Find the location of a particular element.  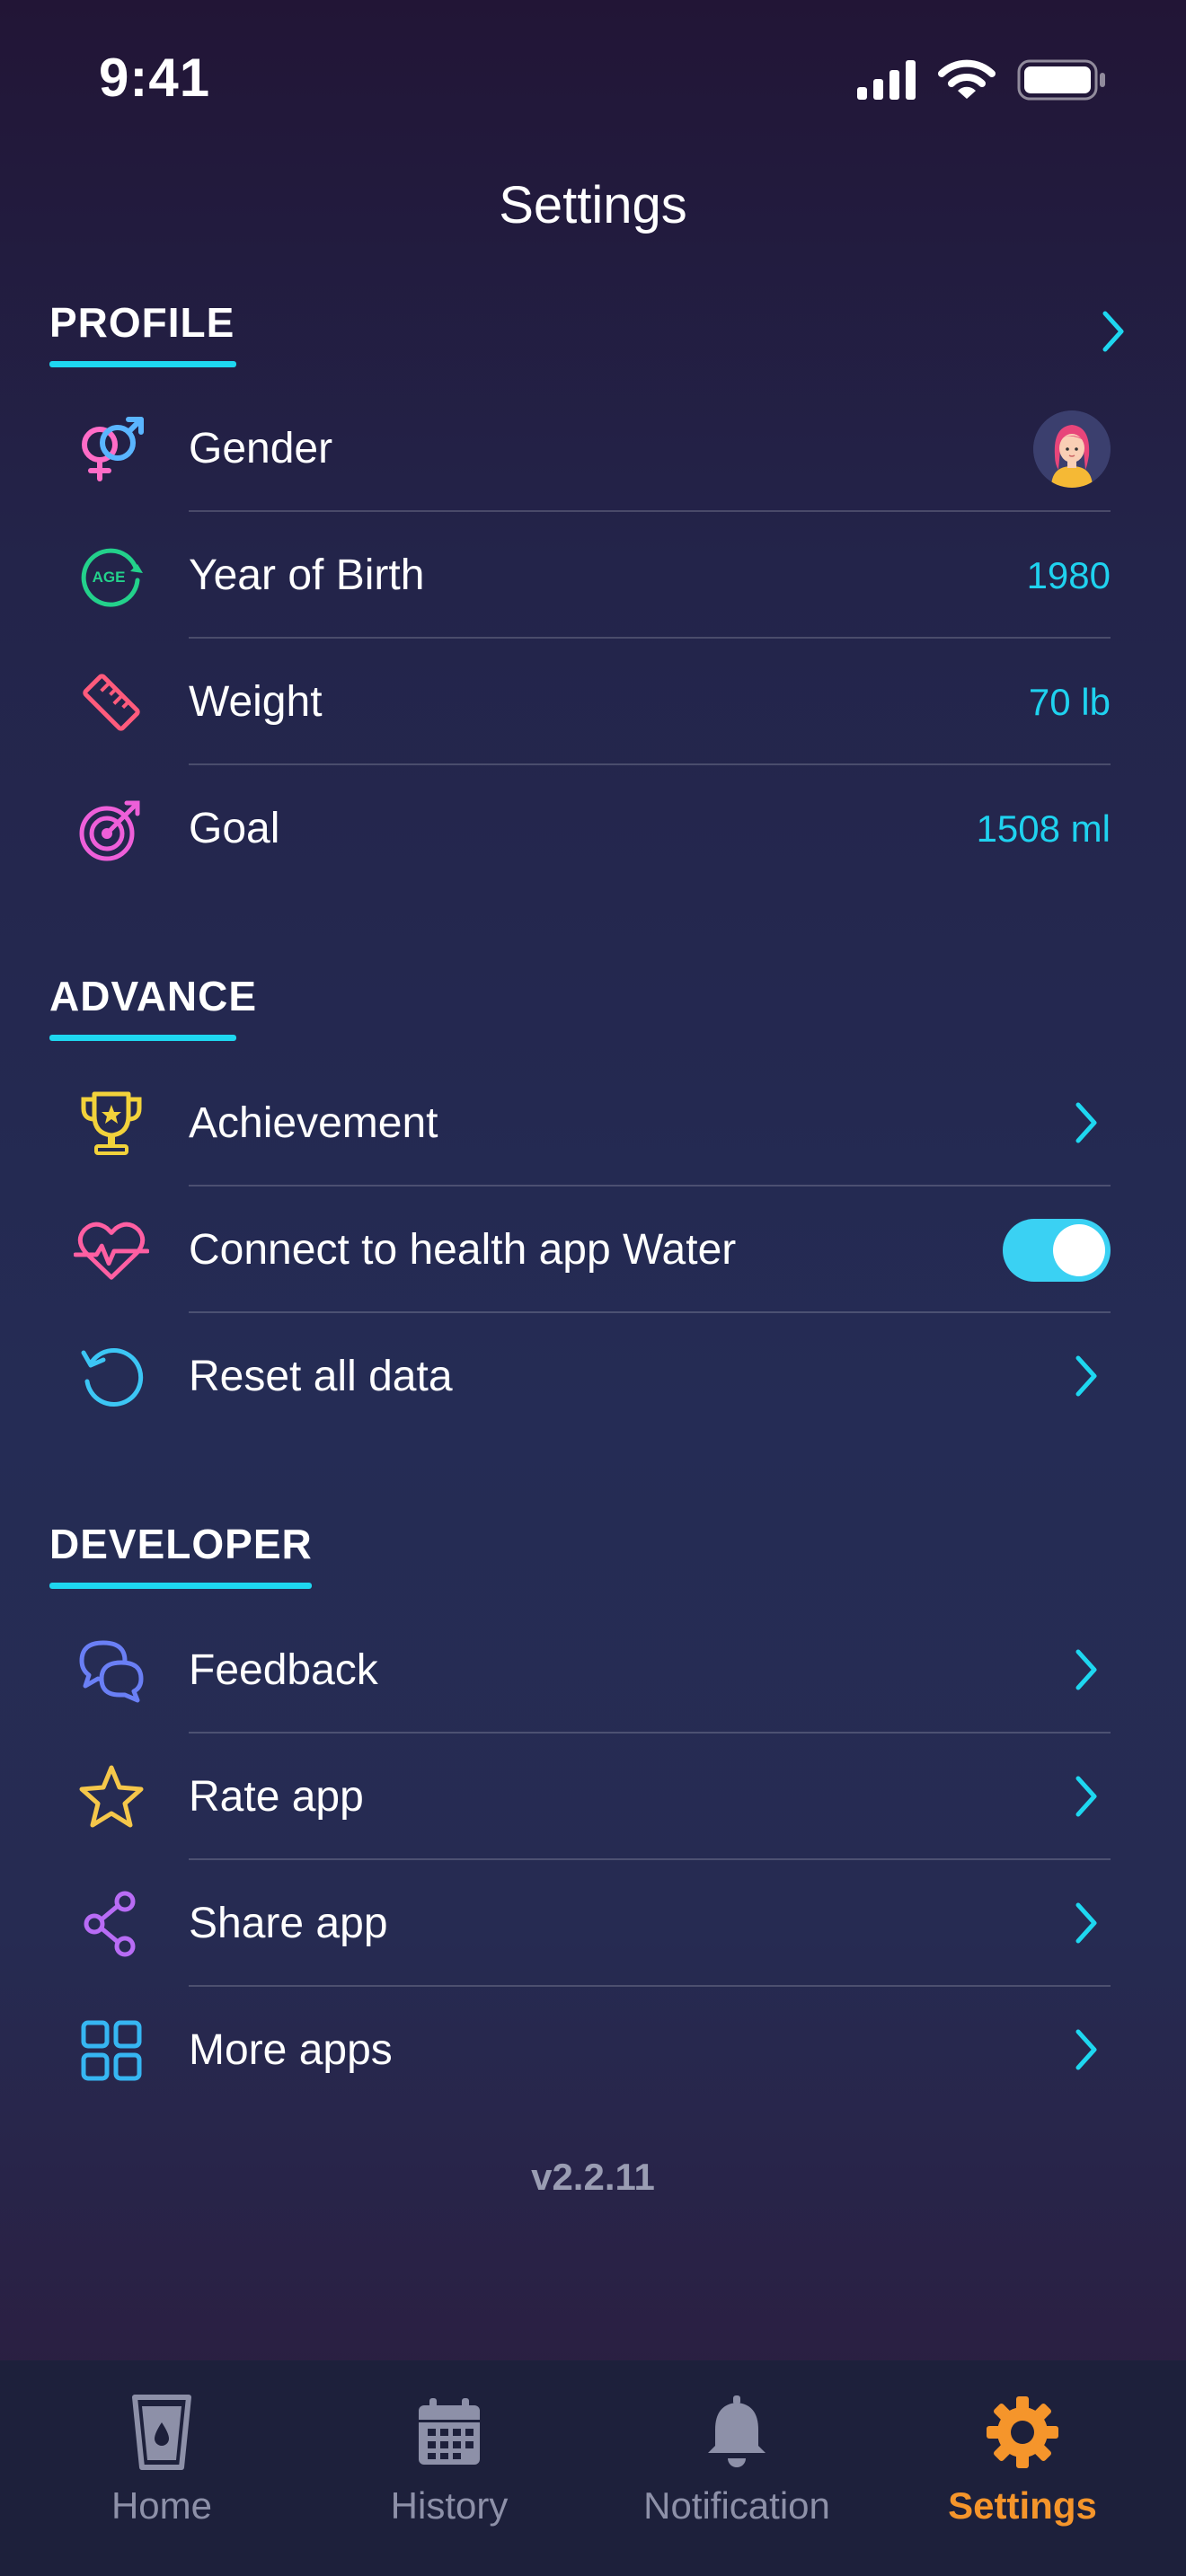

gender-label: Gender is located at coordinates (261, 448).